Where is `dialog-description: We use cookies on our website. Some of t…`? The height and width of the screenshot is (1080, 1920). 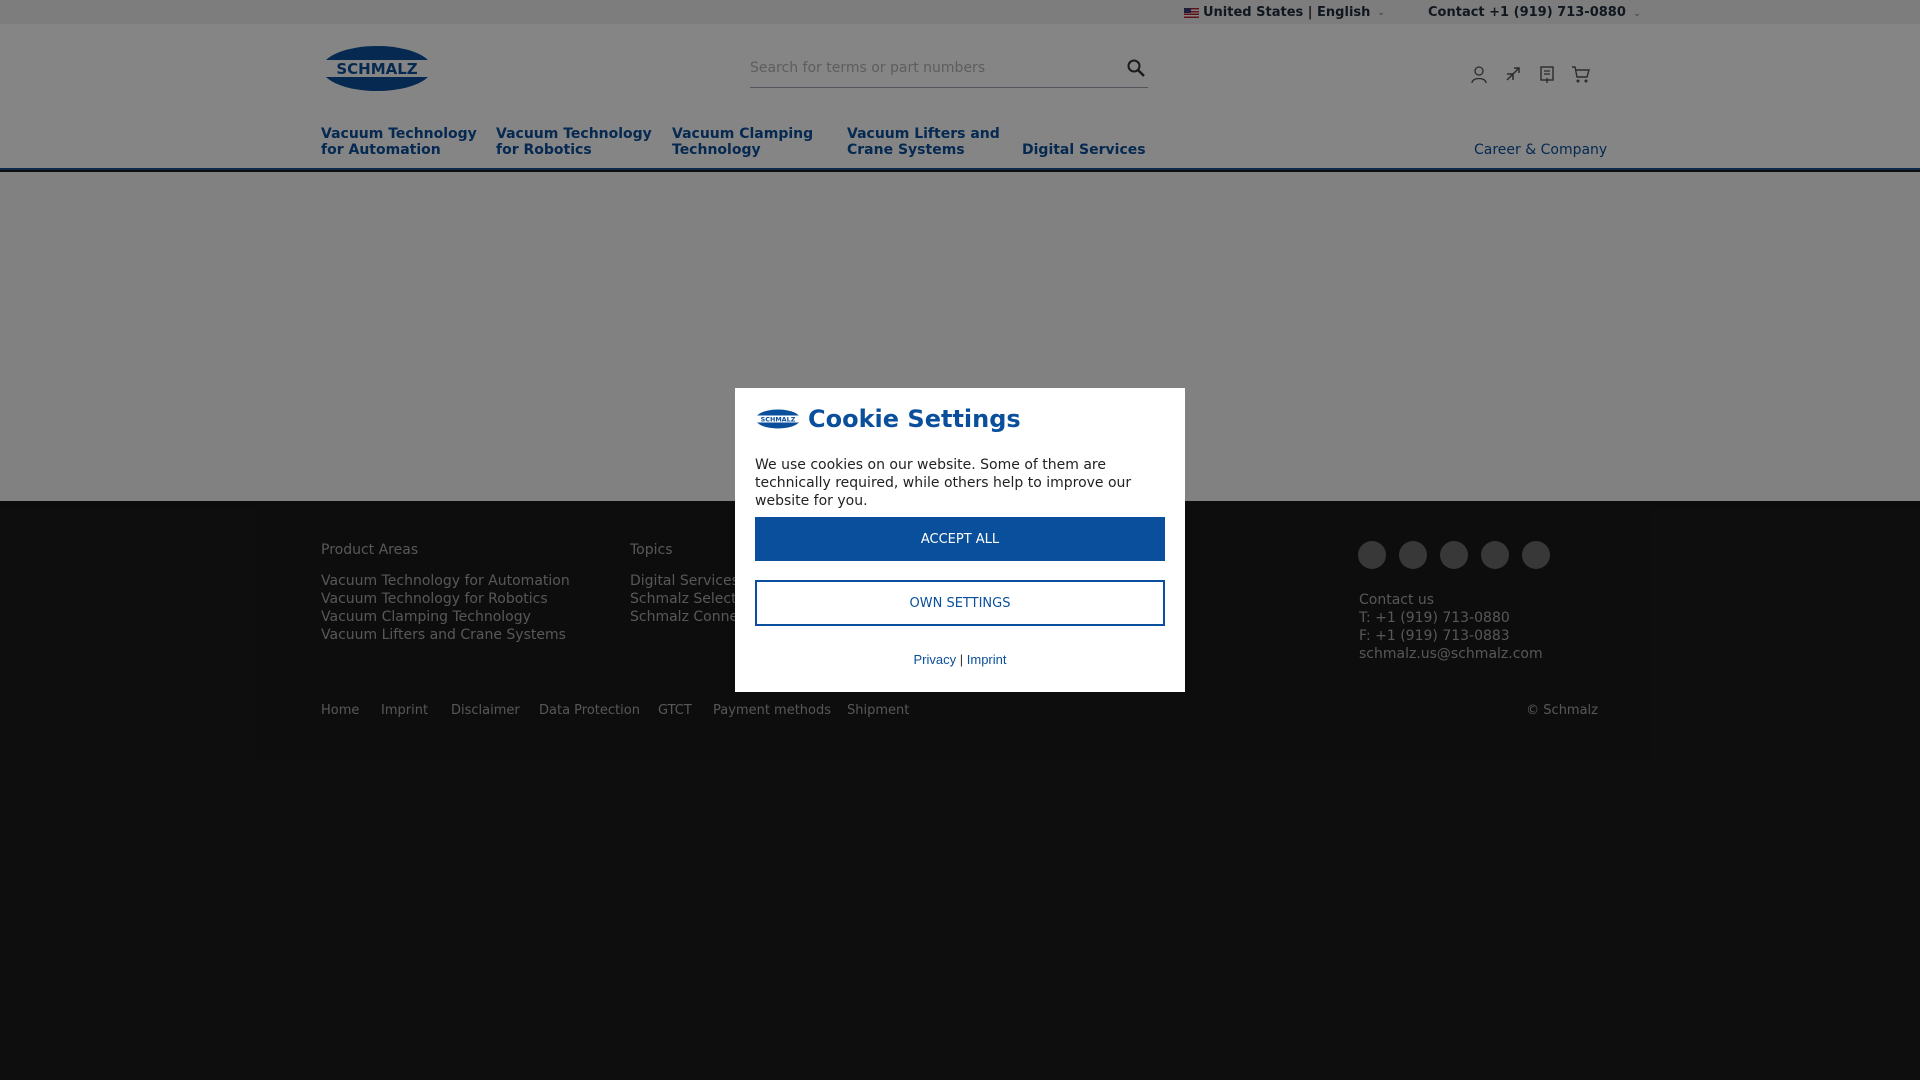 dialog-description: We use cookies on our website. Some of t… is located at coordinates (943, 483).